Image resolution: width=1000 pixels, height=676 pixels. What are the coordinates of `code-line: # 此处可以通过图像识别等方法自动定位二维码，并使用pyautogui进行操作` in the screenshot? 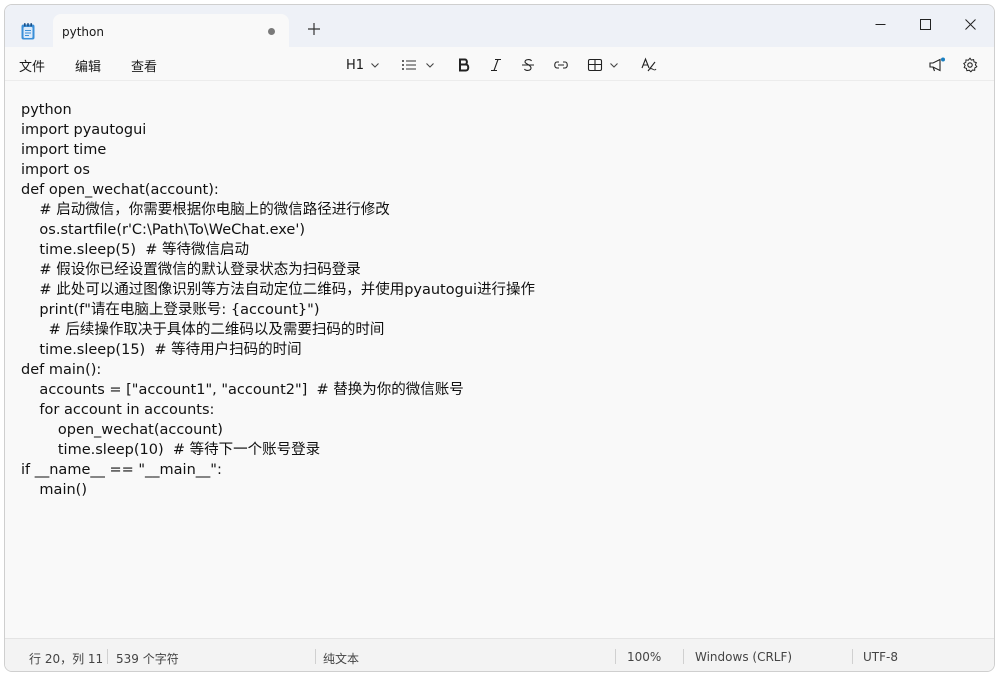 It's located at (278, 290).